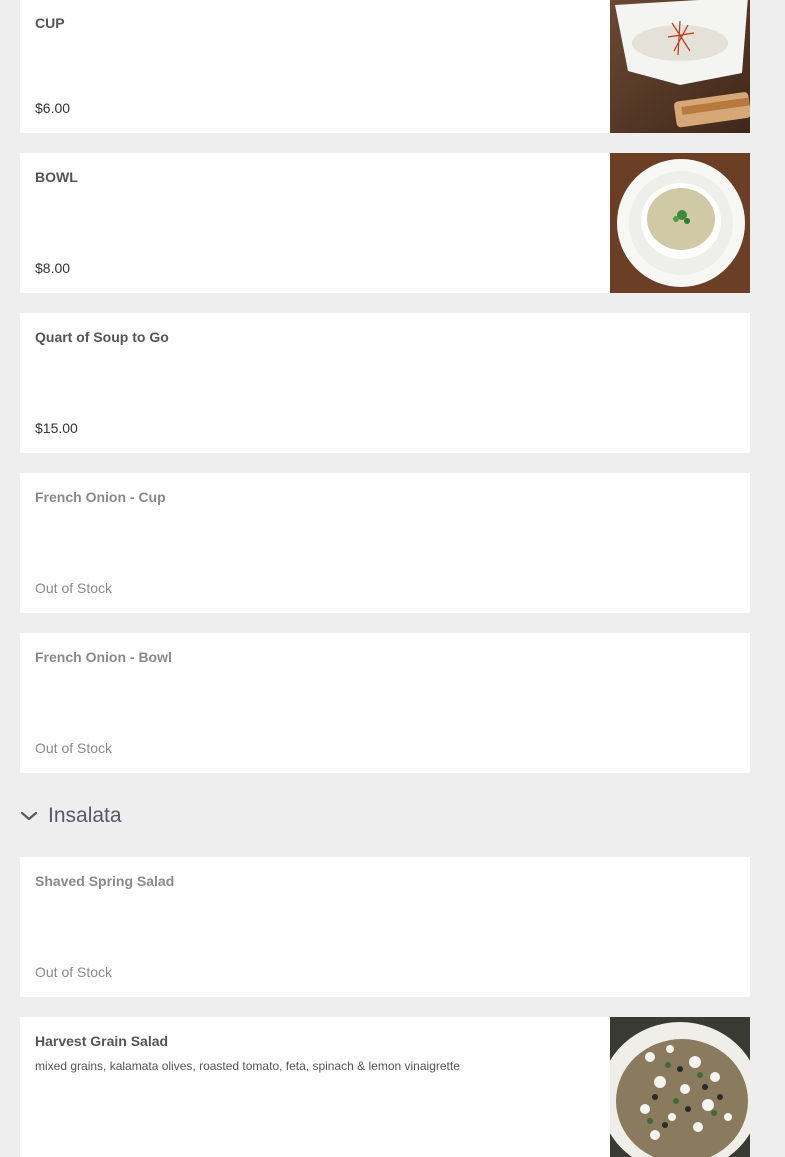  Describe the element at coordinates (29, 816) in the screenshot. I see `chevron-down-icon` at that location.